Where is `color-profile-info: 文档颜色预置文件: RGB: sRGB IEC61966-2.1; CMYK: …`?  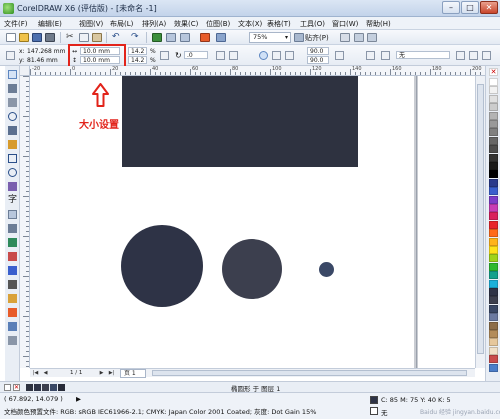
color-profile-info: 文档颜色预置文件: RGB: sRGB IEC61966-2.1; CMYK: … is located at coordinates (160, 411).